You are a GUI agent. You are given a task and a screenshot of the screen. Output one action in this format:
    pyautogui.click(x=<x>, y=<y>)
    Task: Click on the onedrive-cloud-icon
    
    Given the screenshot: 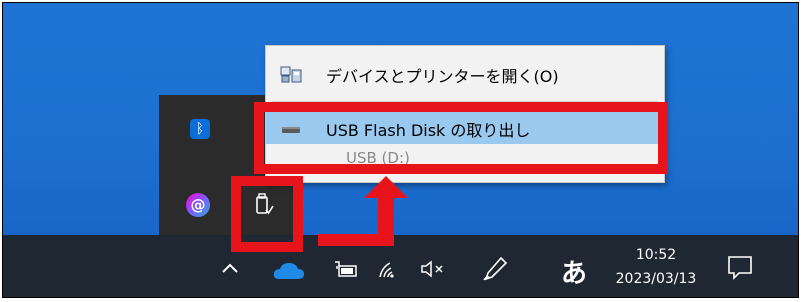 What is the action you would take?
    pyautogui.click(x=289, y=271)
    